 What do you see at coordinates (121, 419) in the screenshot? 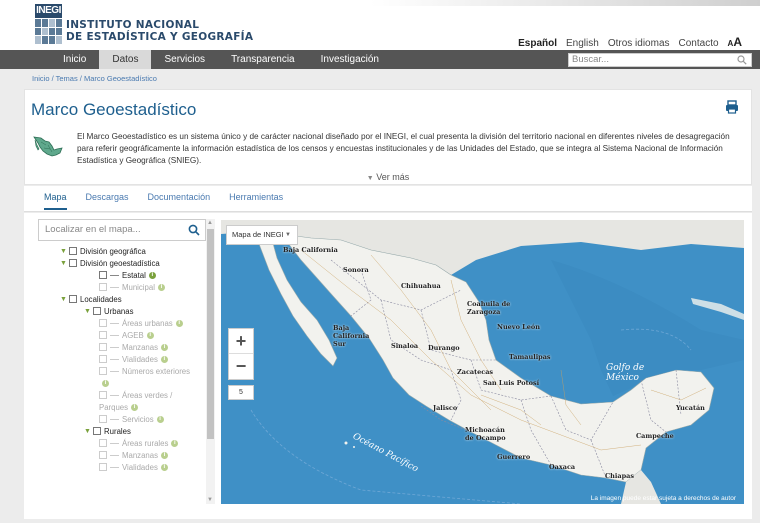
I see `layer-item: Servicios i` at bounding box center [121, 419].